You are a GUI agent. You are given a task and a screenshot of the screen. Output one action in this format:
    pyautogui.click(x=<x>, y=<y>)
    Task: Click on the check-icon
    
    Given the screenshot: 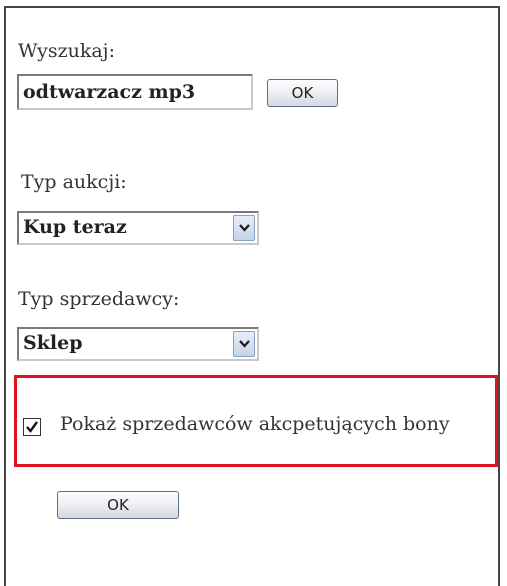 What is the action you would take?
    pyautogui.click(x=32, y=427)
    